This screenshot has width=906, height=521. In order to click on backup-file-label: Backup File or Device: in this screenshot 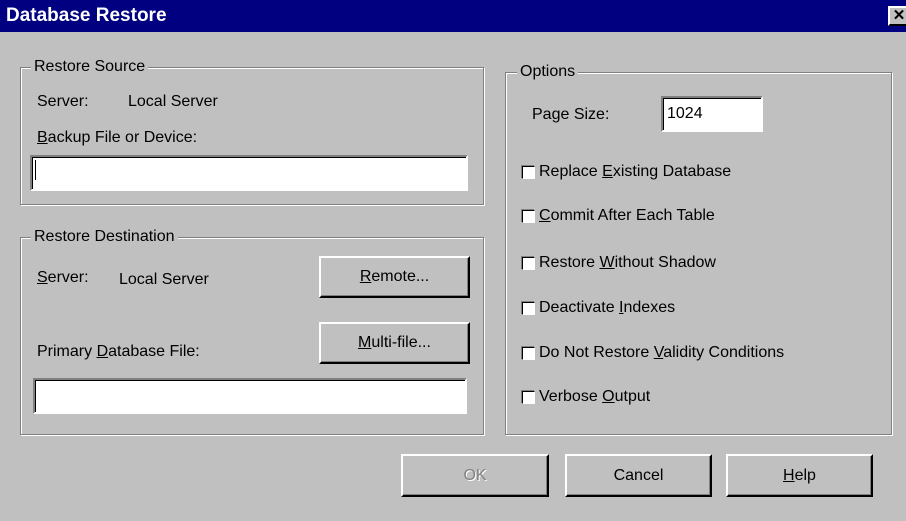, I will do `click(117, 138)`.